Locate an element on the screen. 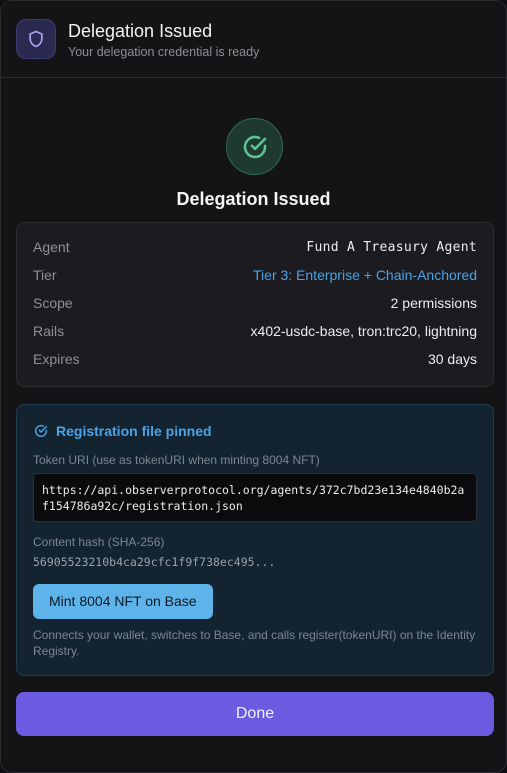 This screenshot has width=507, height=773. content-hash-label: Content hash (SHA-256) is located at coordinates (99, 542).